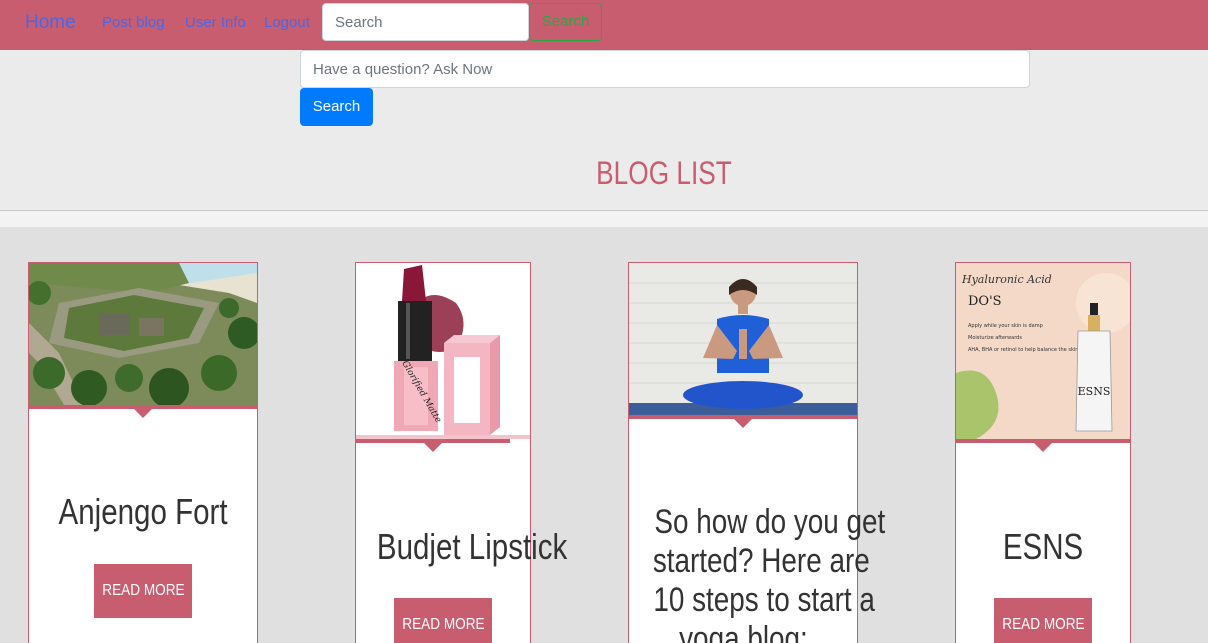 The height and width of the screenshot is (643, 1208). Describe the element at coordinates (143, 334) in the screenshot. I see `aerial-fort-image` at that location.